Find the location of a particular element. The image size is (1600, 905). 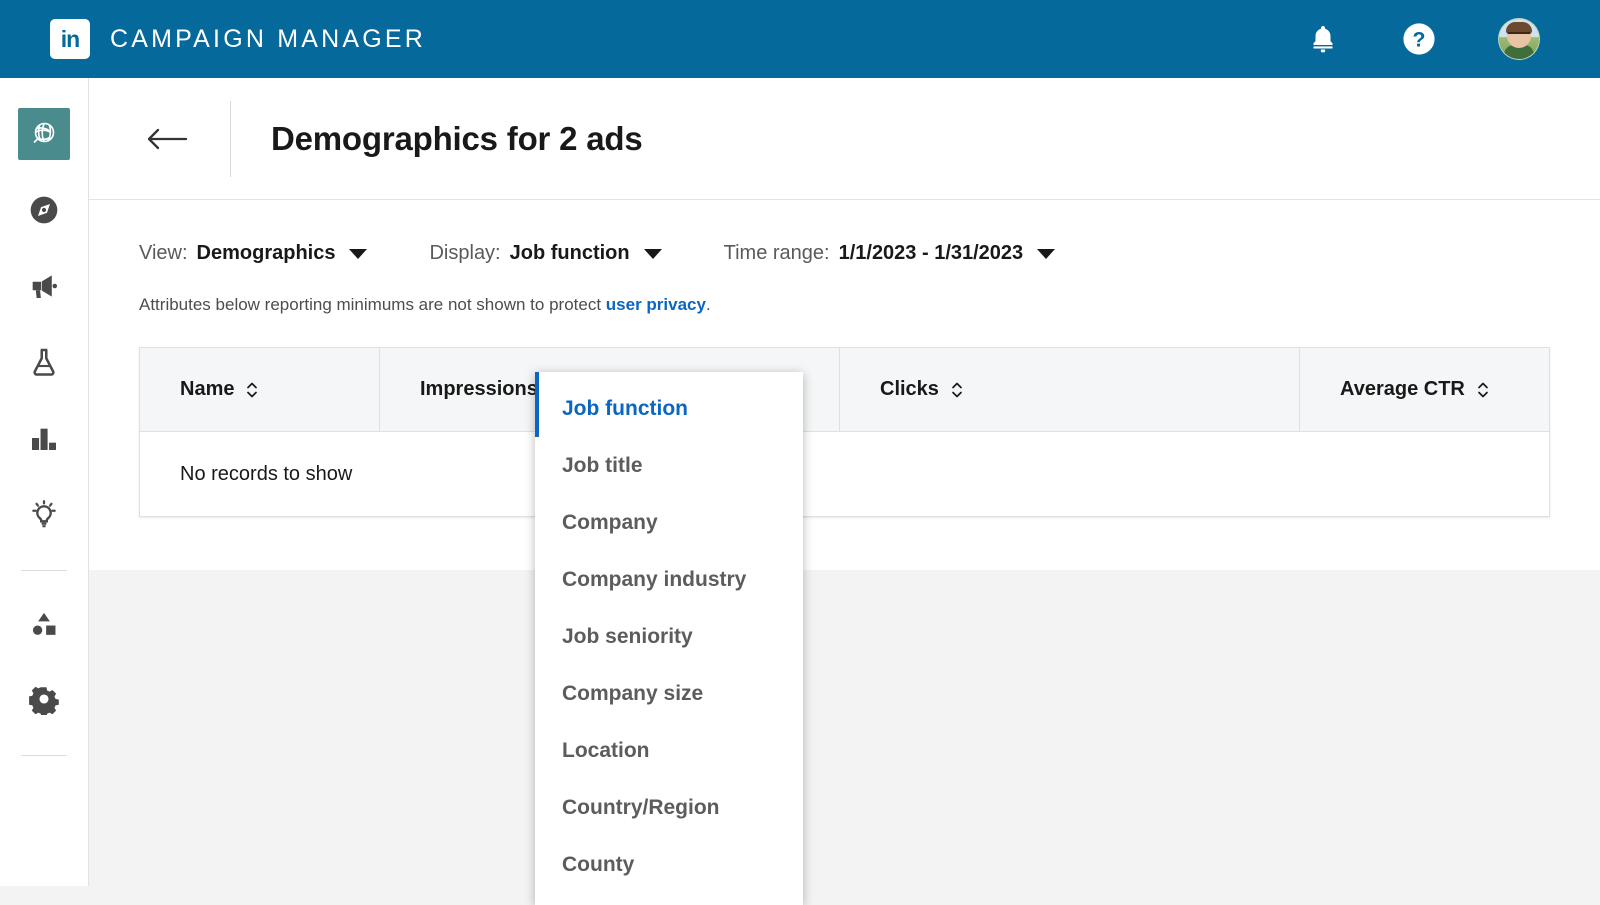

sidebar-item-settings is located at coordinates (44, 699).